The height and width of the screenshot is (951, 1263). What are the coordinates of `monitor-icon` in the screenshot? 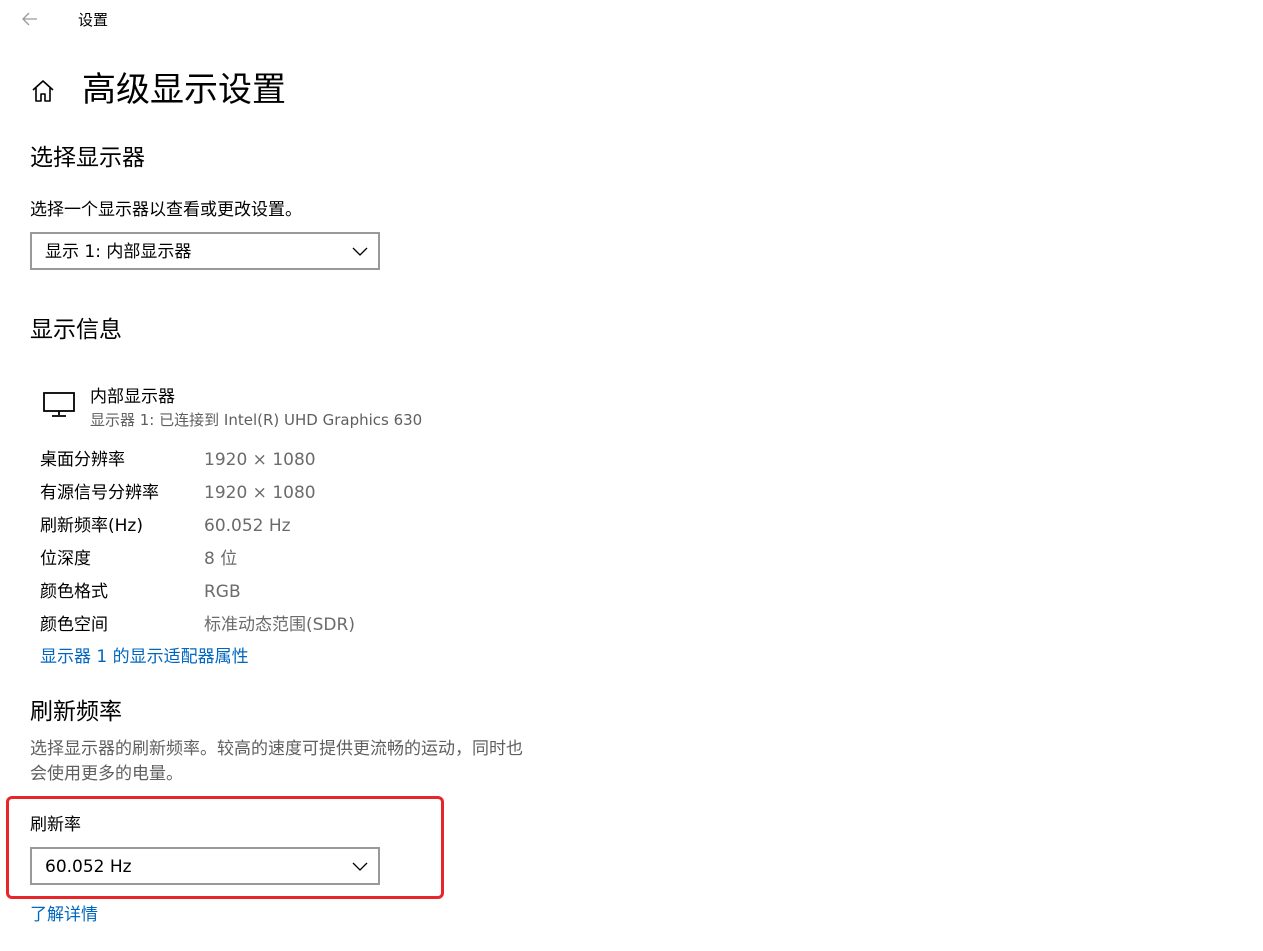 It's located at (59, 404).